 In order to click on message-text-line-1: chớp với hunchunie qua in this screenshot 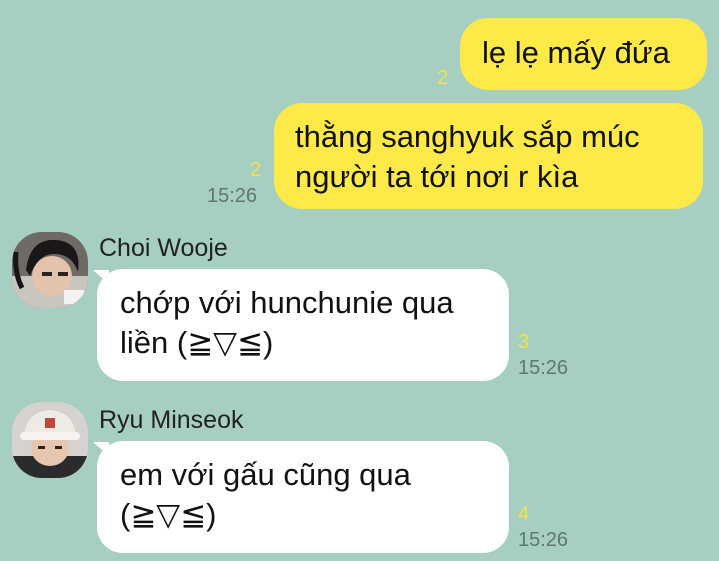, I will do `click(287, 302)`.